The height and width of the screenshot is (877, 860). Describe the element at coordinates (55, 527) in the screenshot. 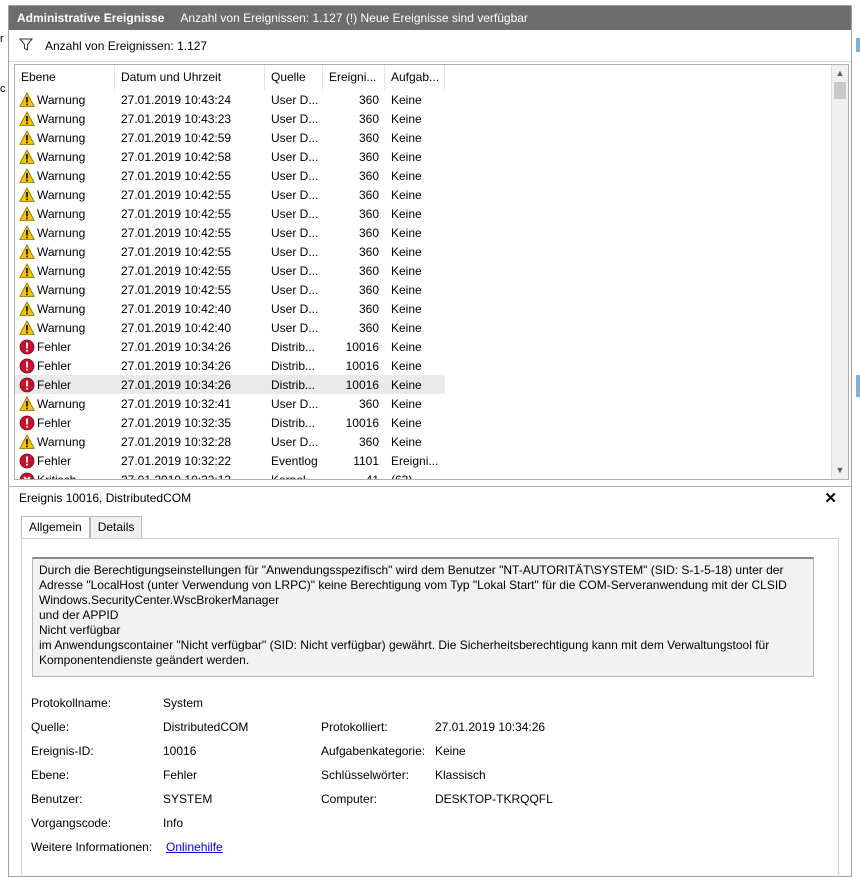

I see `tab-general: Allgemein` at that location.